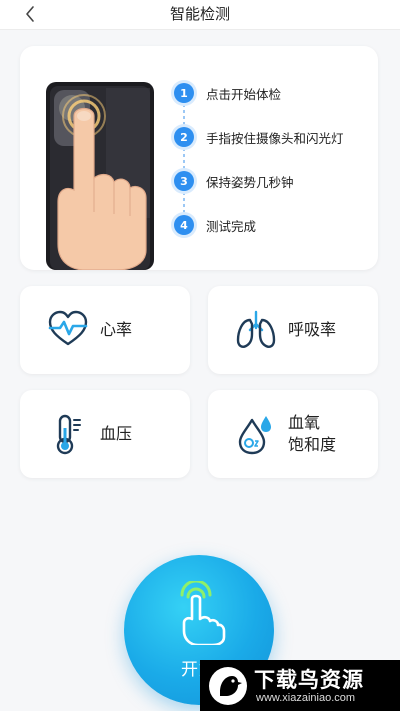 This screenshot has height=711, width=400. Describe the element at coordinates (244, 94) in the screenshot. I see `step-text: 点击开始体检` at that location.